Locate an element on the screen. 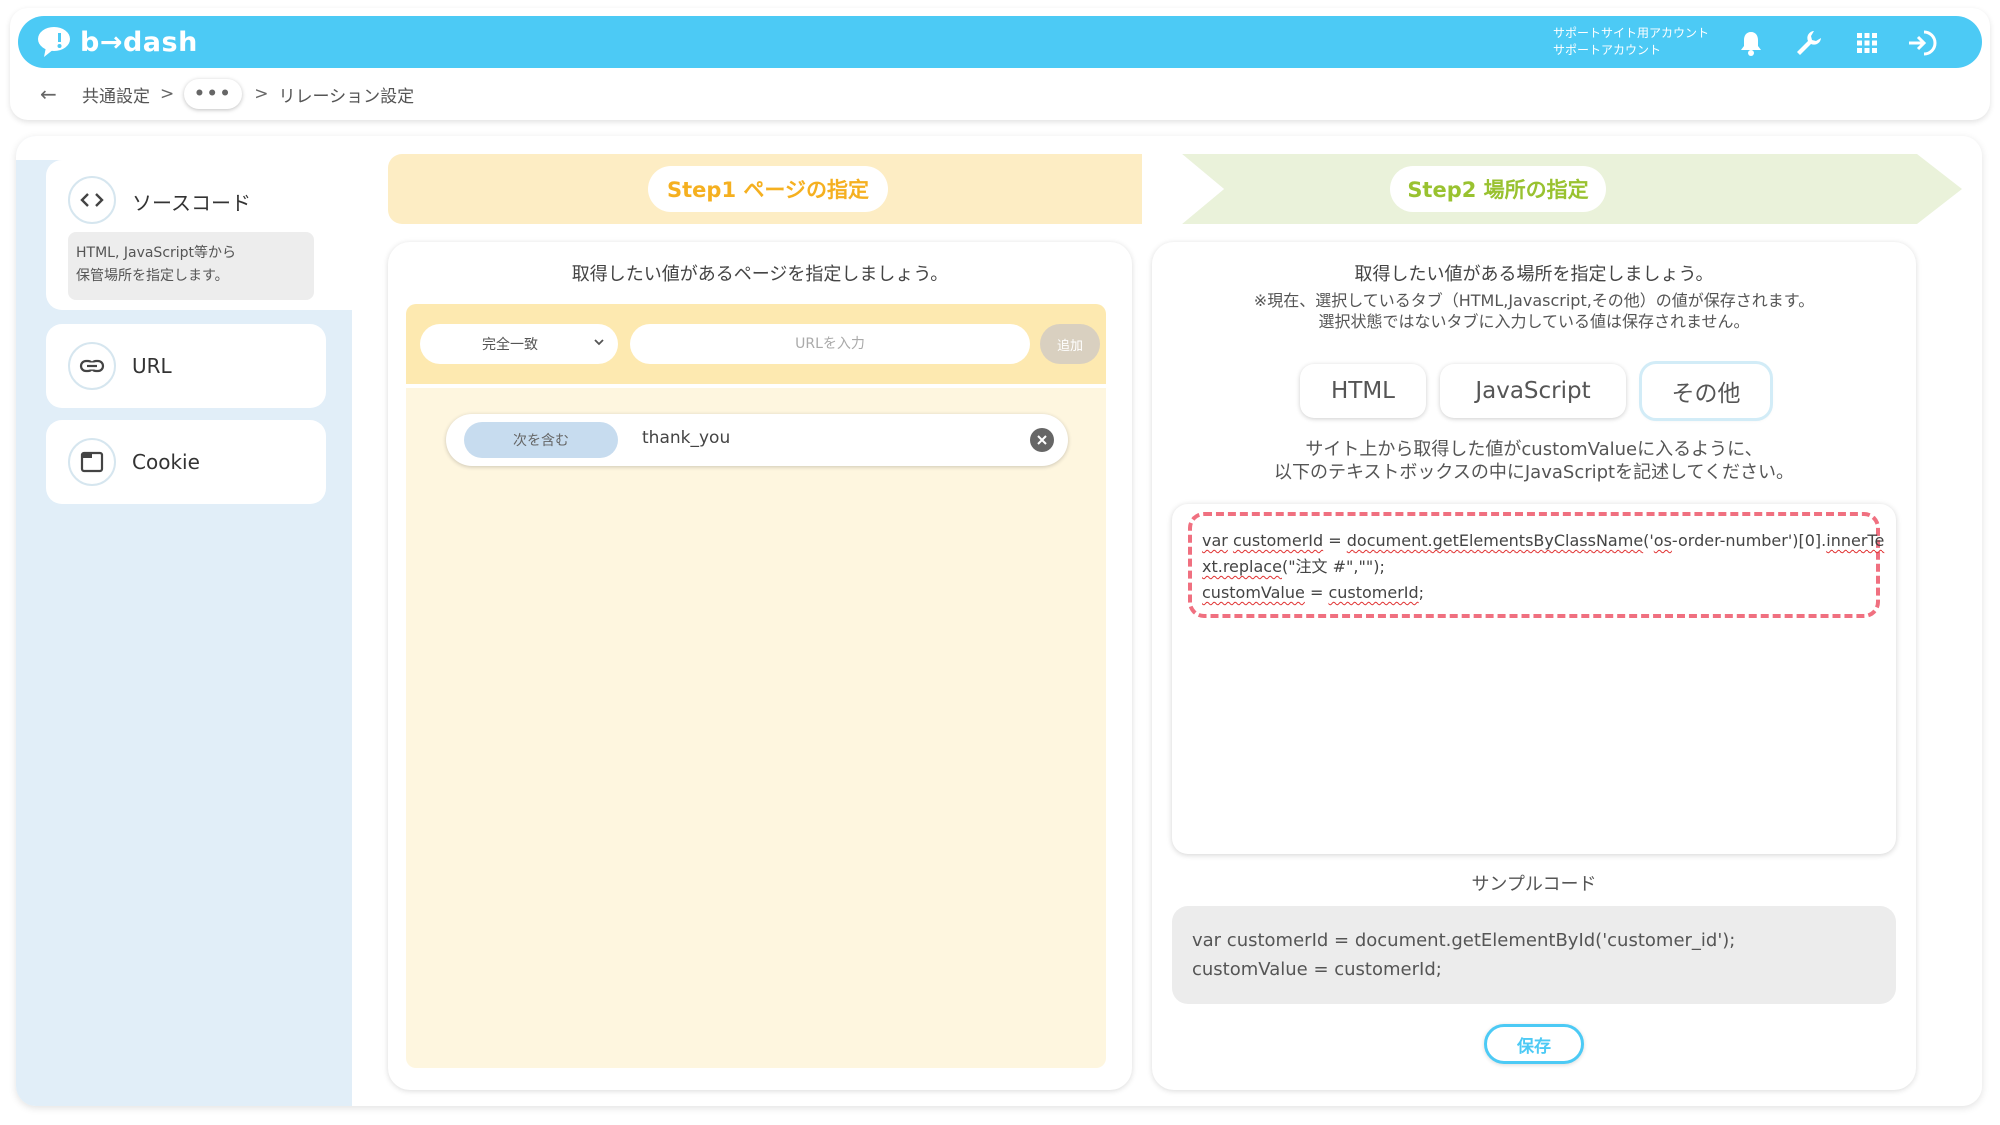  step2-banner: Step2 場所の指定 is located at coordinates (1552, 189).